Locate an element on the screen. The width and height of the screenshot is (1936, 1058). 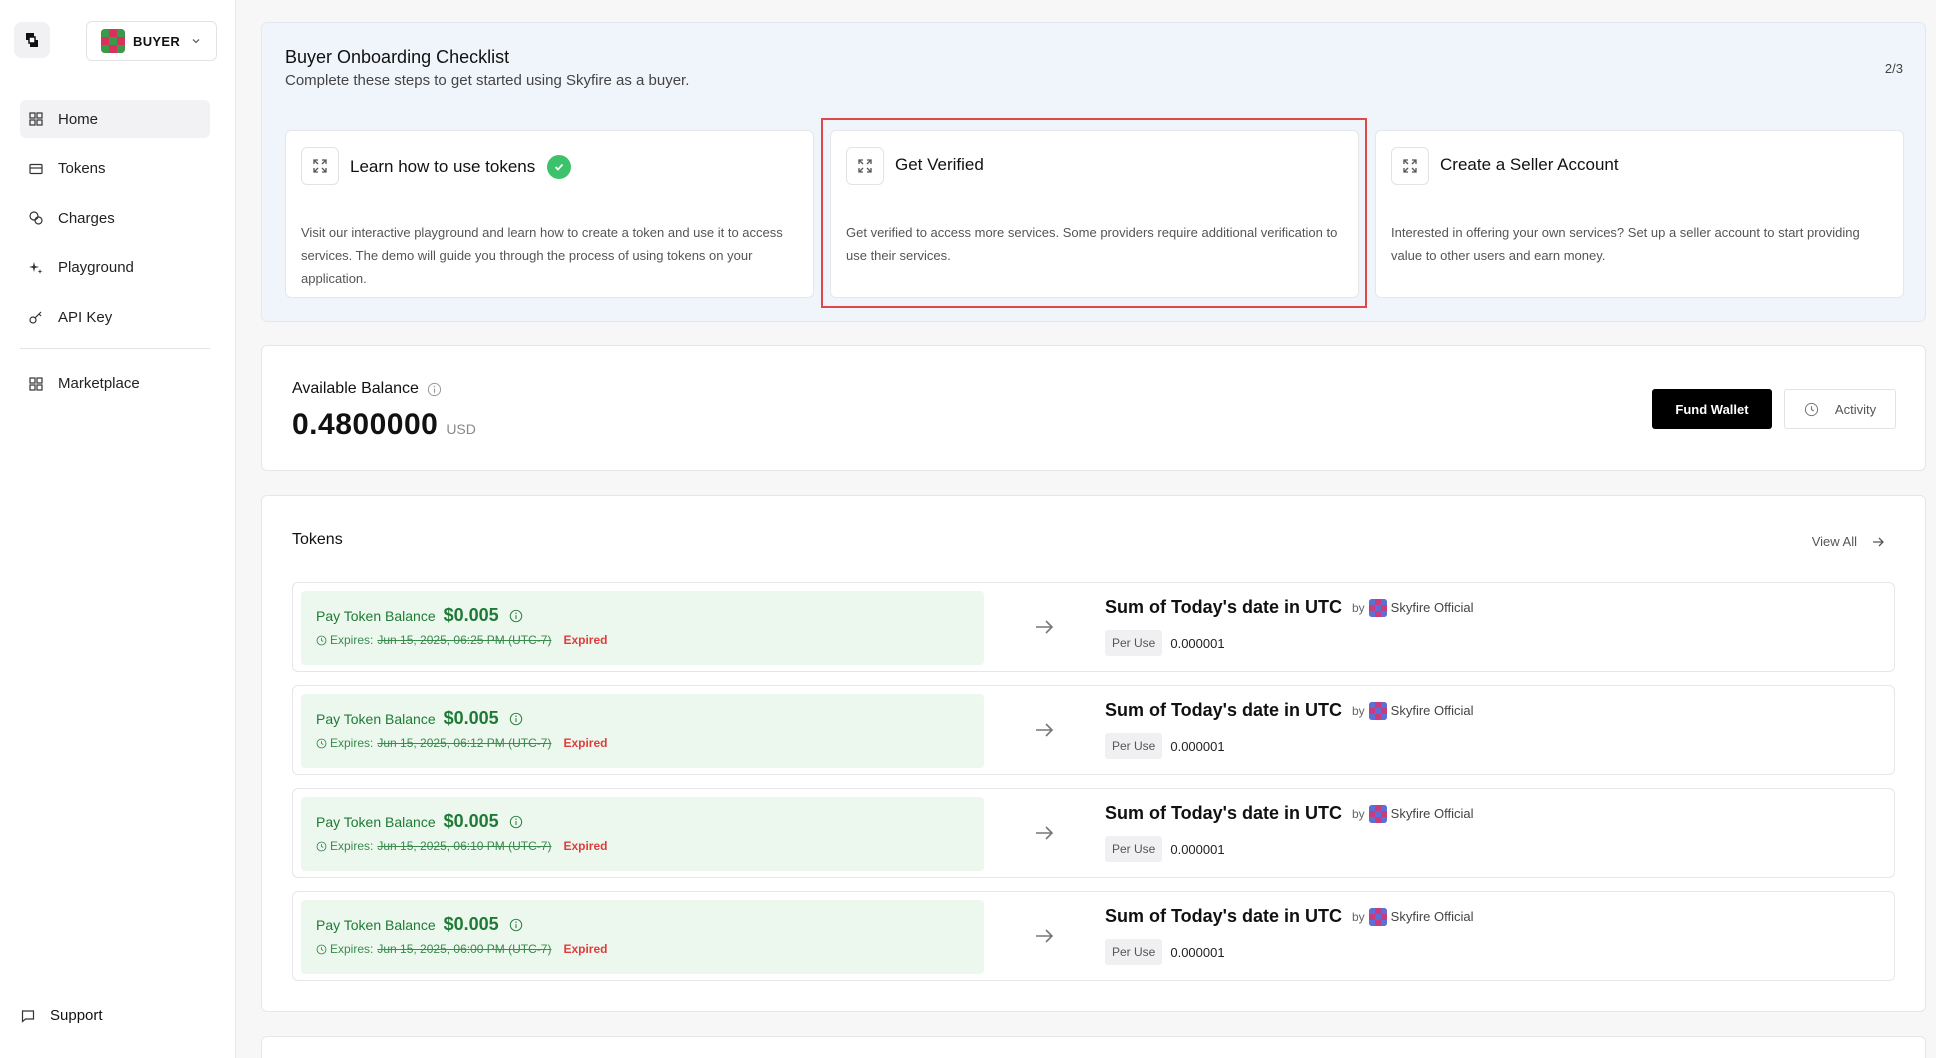
skyfire-logo is located at coordinates (32, 40).